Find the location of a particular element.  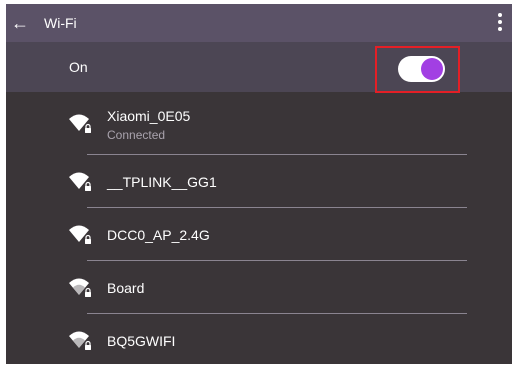

network-status: Connected is located at coordinates (136, 135).